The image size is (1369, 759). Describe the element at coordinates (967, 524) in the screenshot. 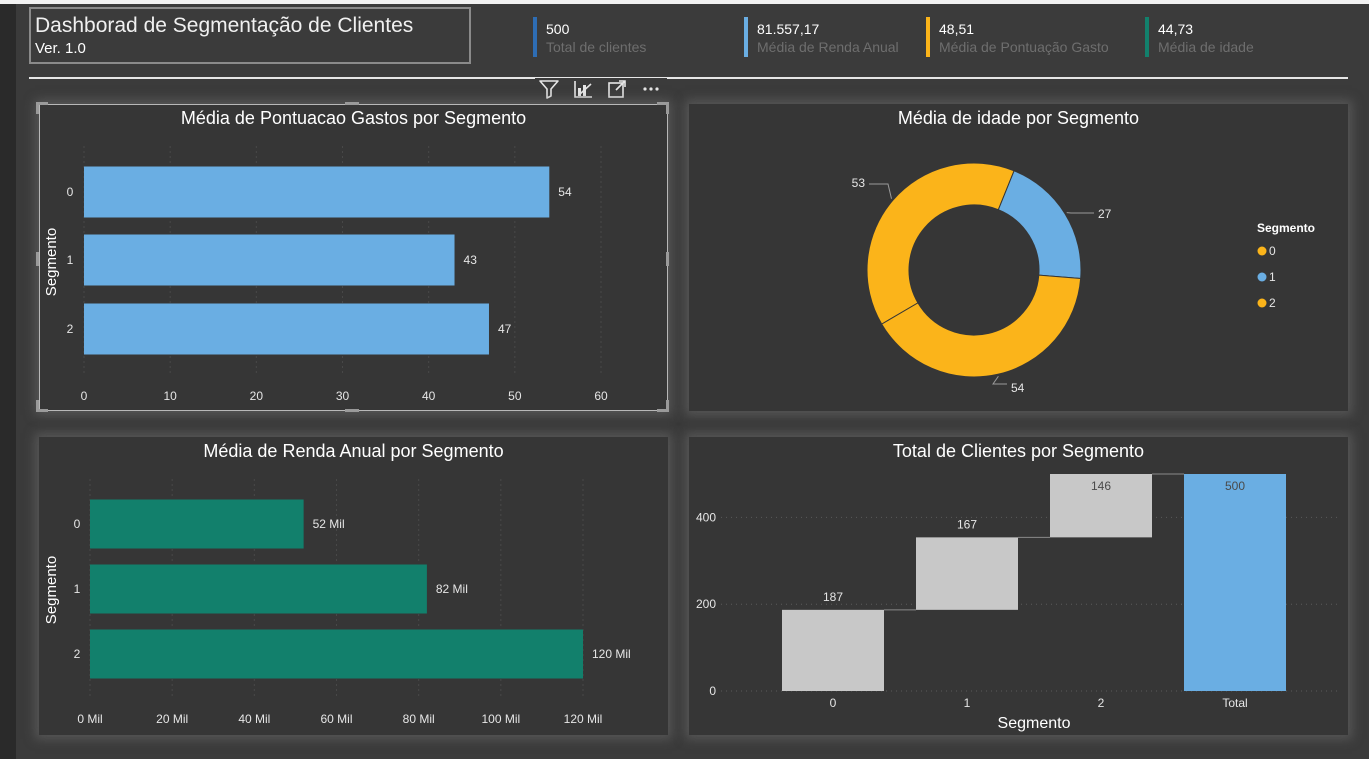

I see `data-label: 167` at that location.